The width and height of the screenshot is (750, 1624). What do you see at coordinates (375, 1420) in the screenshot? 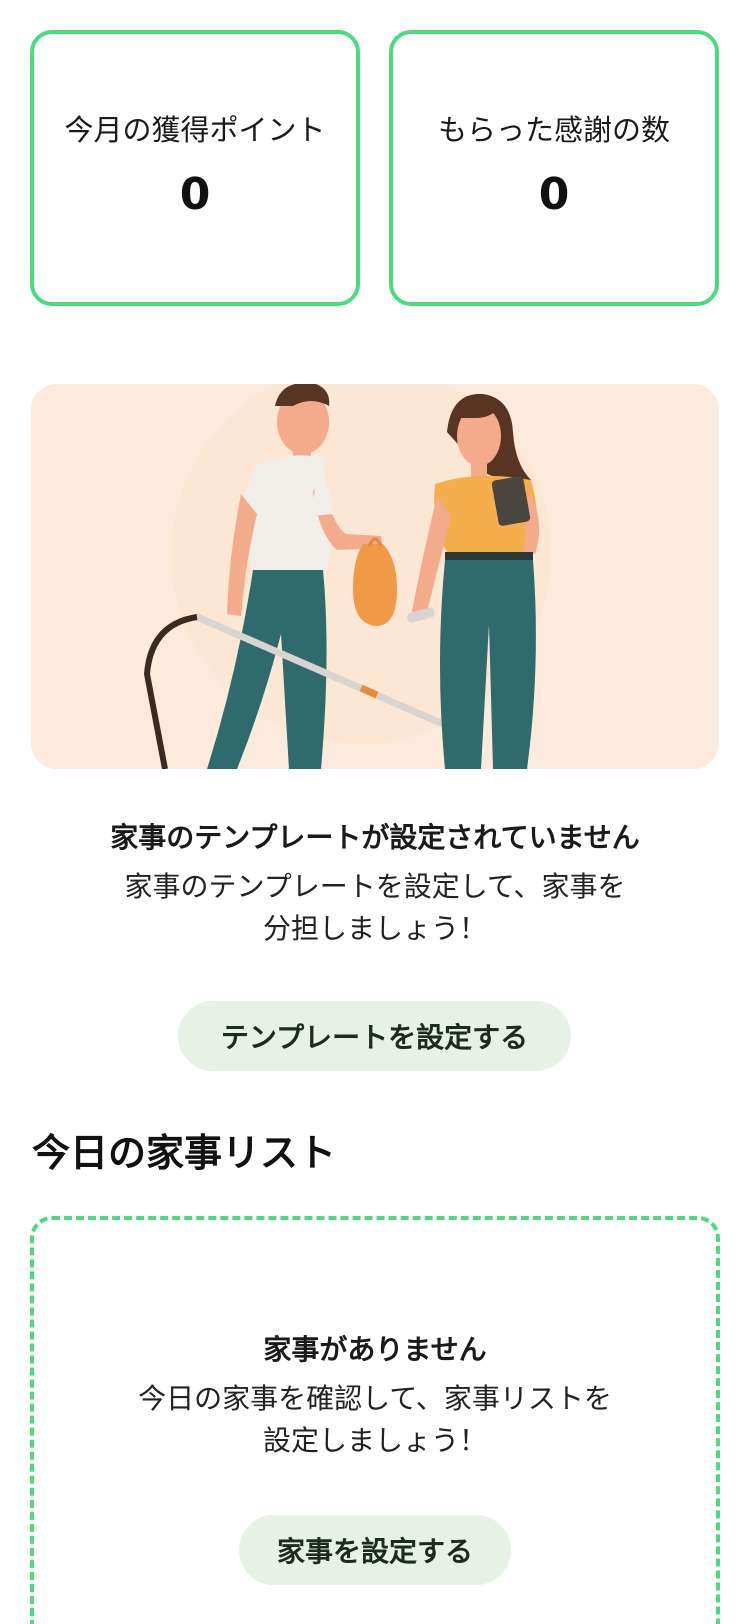
I see `today-chores-empty-description: 今日の家事を確認して、家事リストを 設定しましょう！` at bounding box center [375, 1420].